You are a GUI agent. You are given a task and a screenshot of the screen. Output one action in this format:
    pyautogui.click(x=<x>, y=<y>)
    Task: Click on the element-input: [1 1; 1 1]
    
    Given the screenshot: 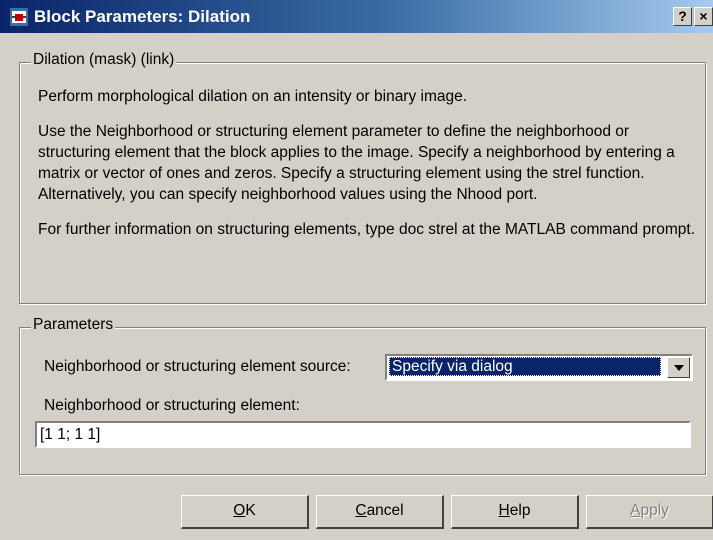 What is the action you would take?
    pyautogui.click(x=363, y=434)
    